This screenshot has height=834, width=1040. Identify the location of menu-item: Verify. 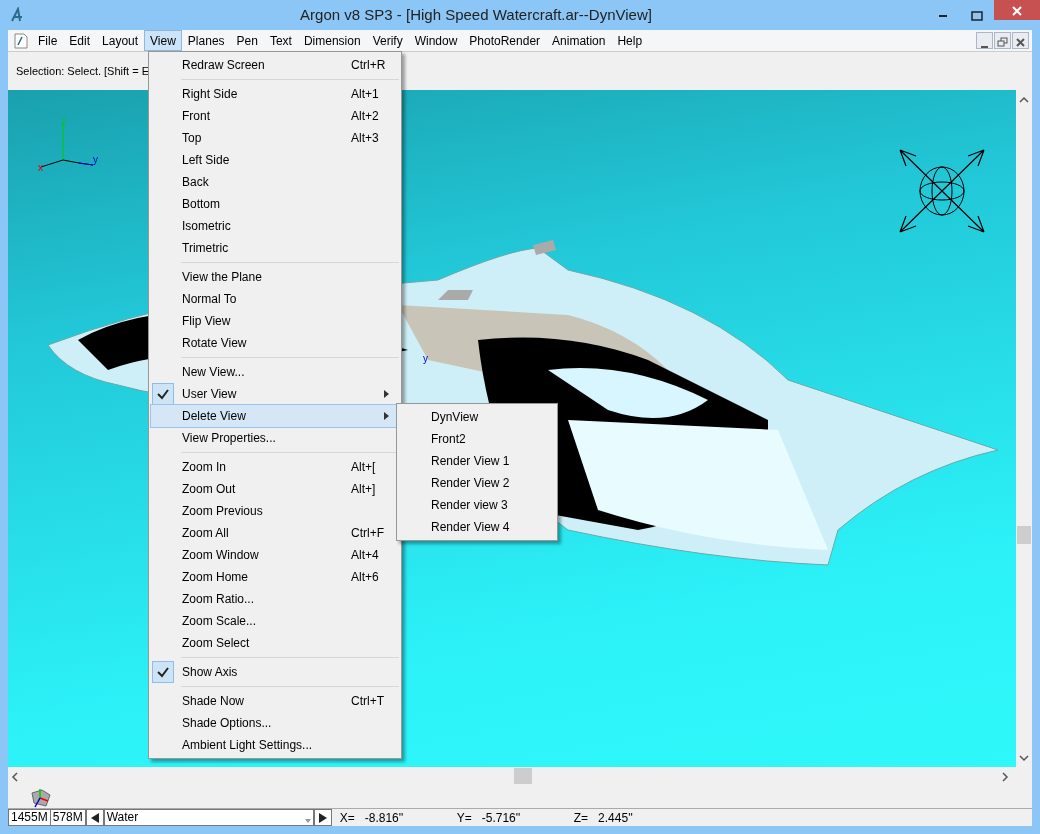
(387, 40).